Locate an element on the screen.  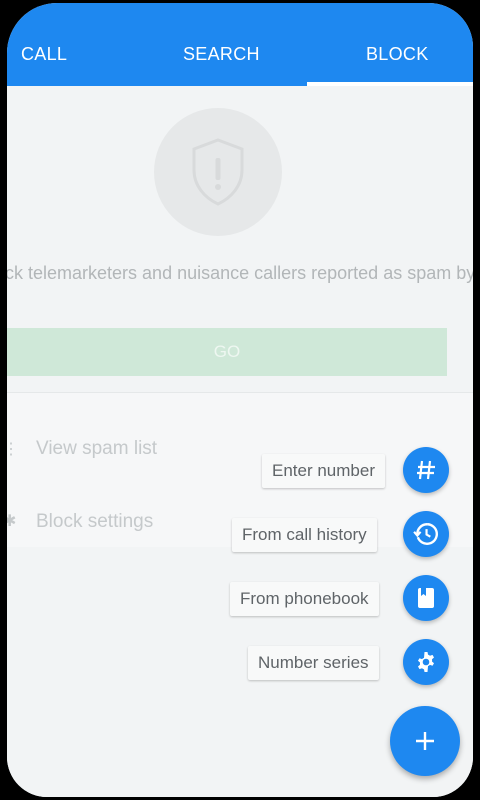
from-phonebook-label: From phonebook is located at coordinates (304, 599).